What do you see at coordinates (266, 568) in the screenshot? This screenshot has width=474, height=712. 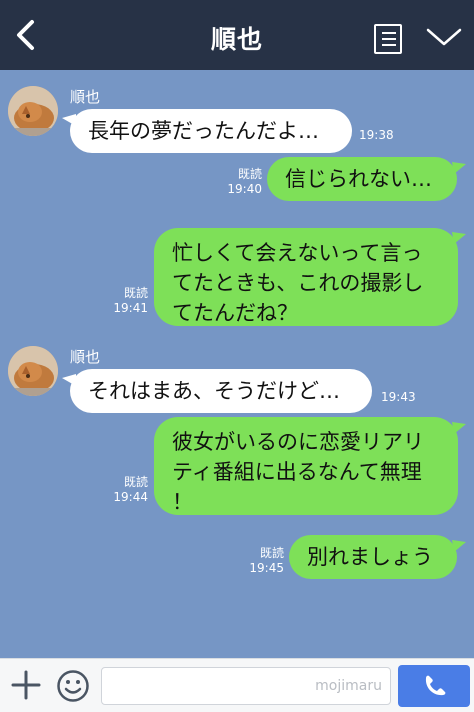 I see `message-time: 19:45` at bounding box center [266, 568].